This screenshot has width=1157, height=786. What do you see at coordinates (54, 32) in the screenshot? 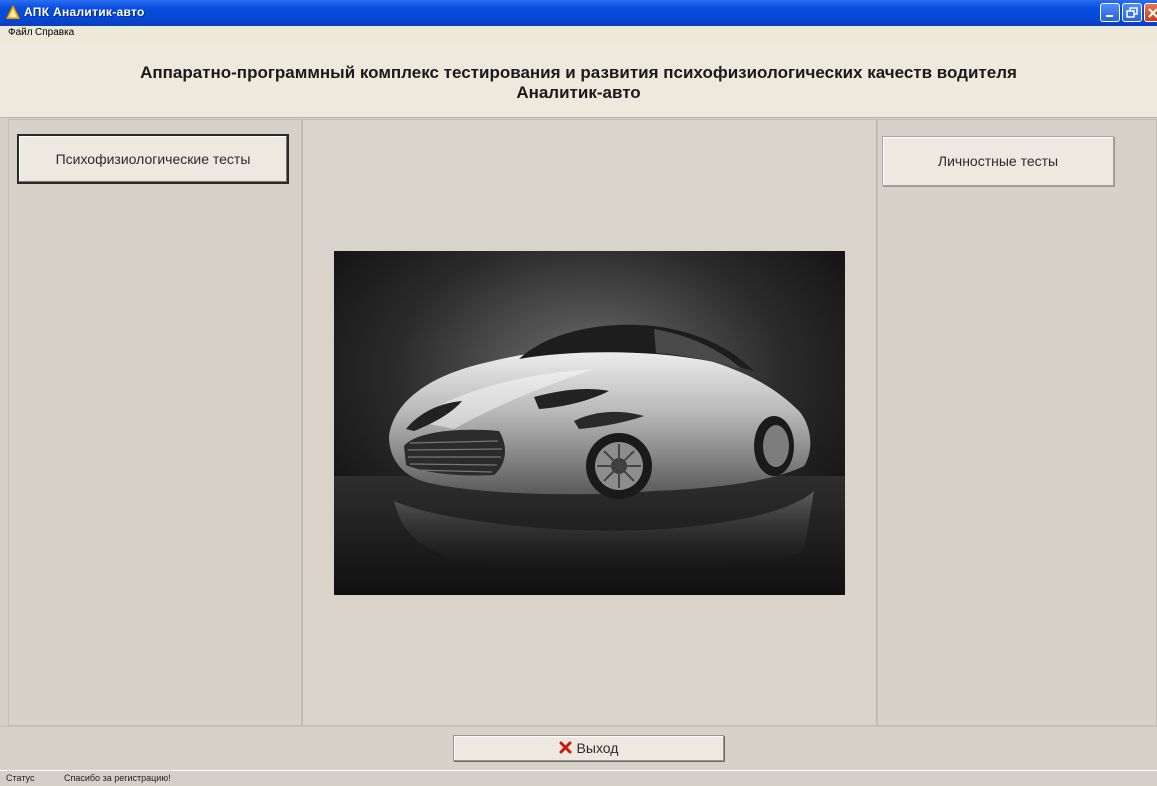
I see `menu-help: Справка` at bounding box center [54, 32].